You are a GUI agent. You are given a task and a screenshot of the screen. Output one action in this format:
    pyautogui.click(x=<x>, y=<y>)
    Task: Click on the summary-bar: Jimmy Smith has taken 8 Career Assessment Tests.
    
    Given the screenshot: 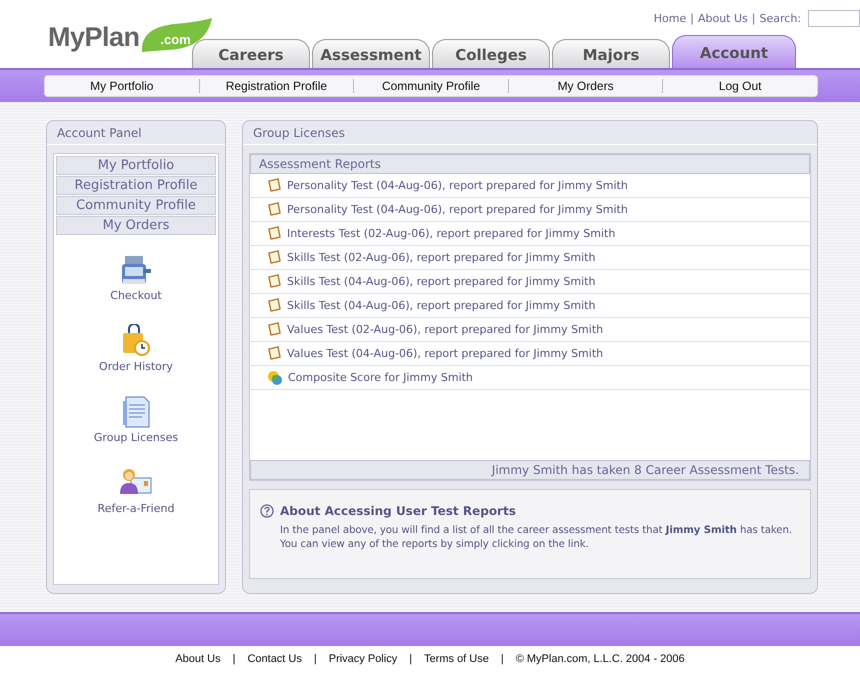 What is the action you would take?
    pyautogui.click(x=530, y=470)
    